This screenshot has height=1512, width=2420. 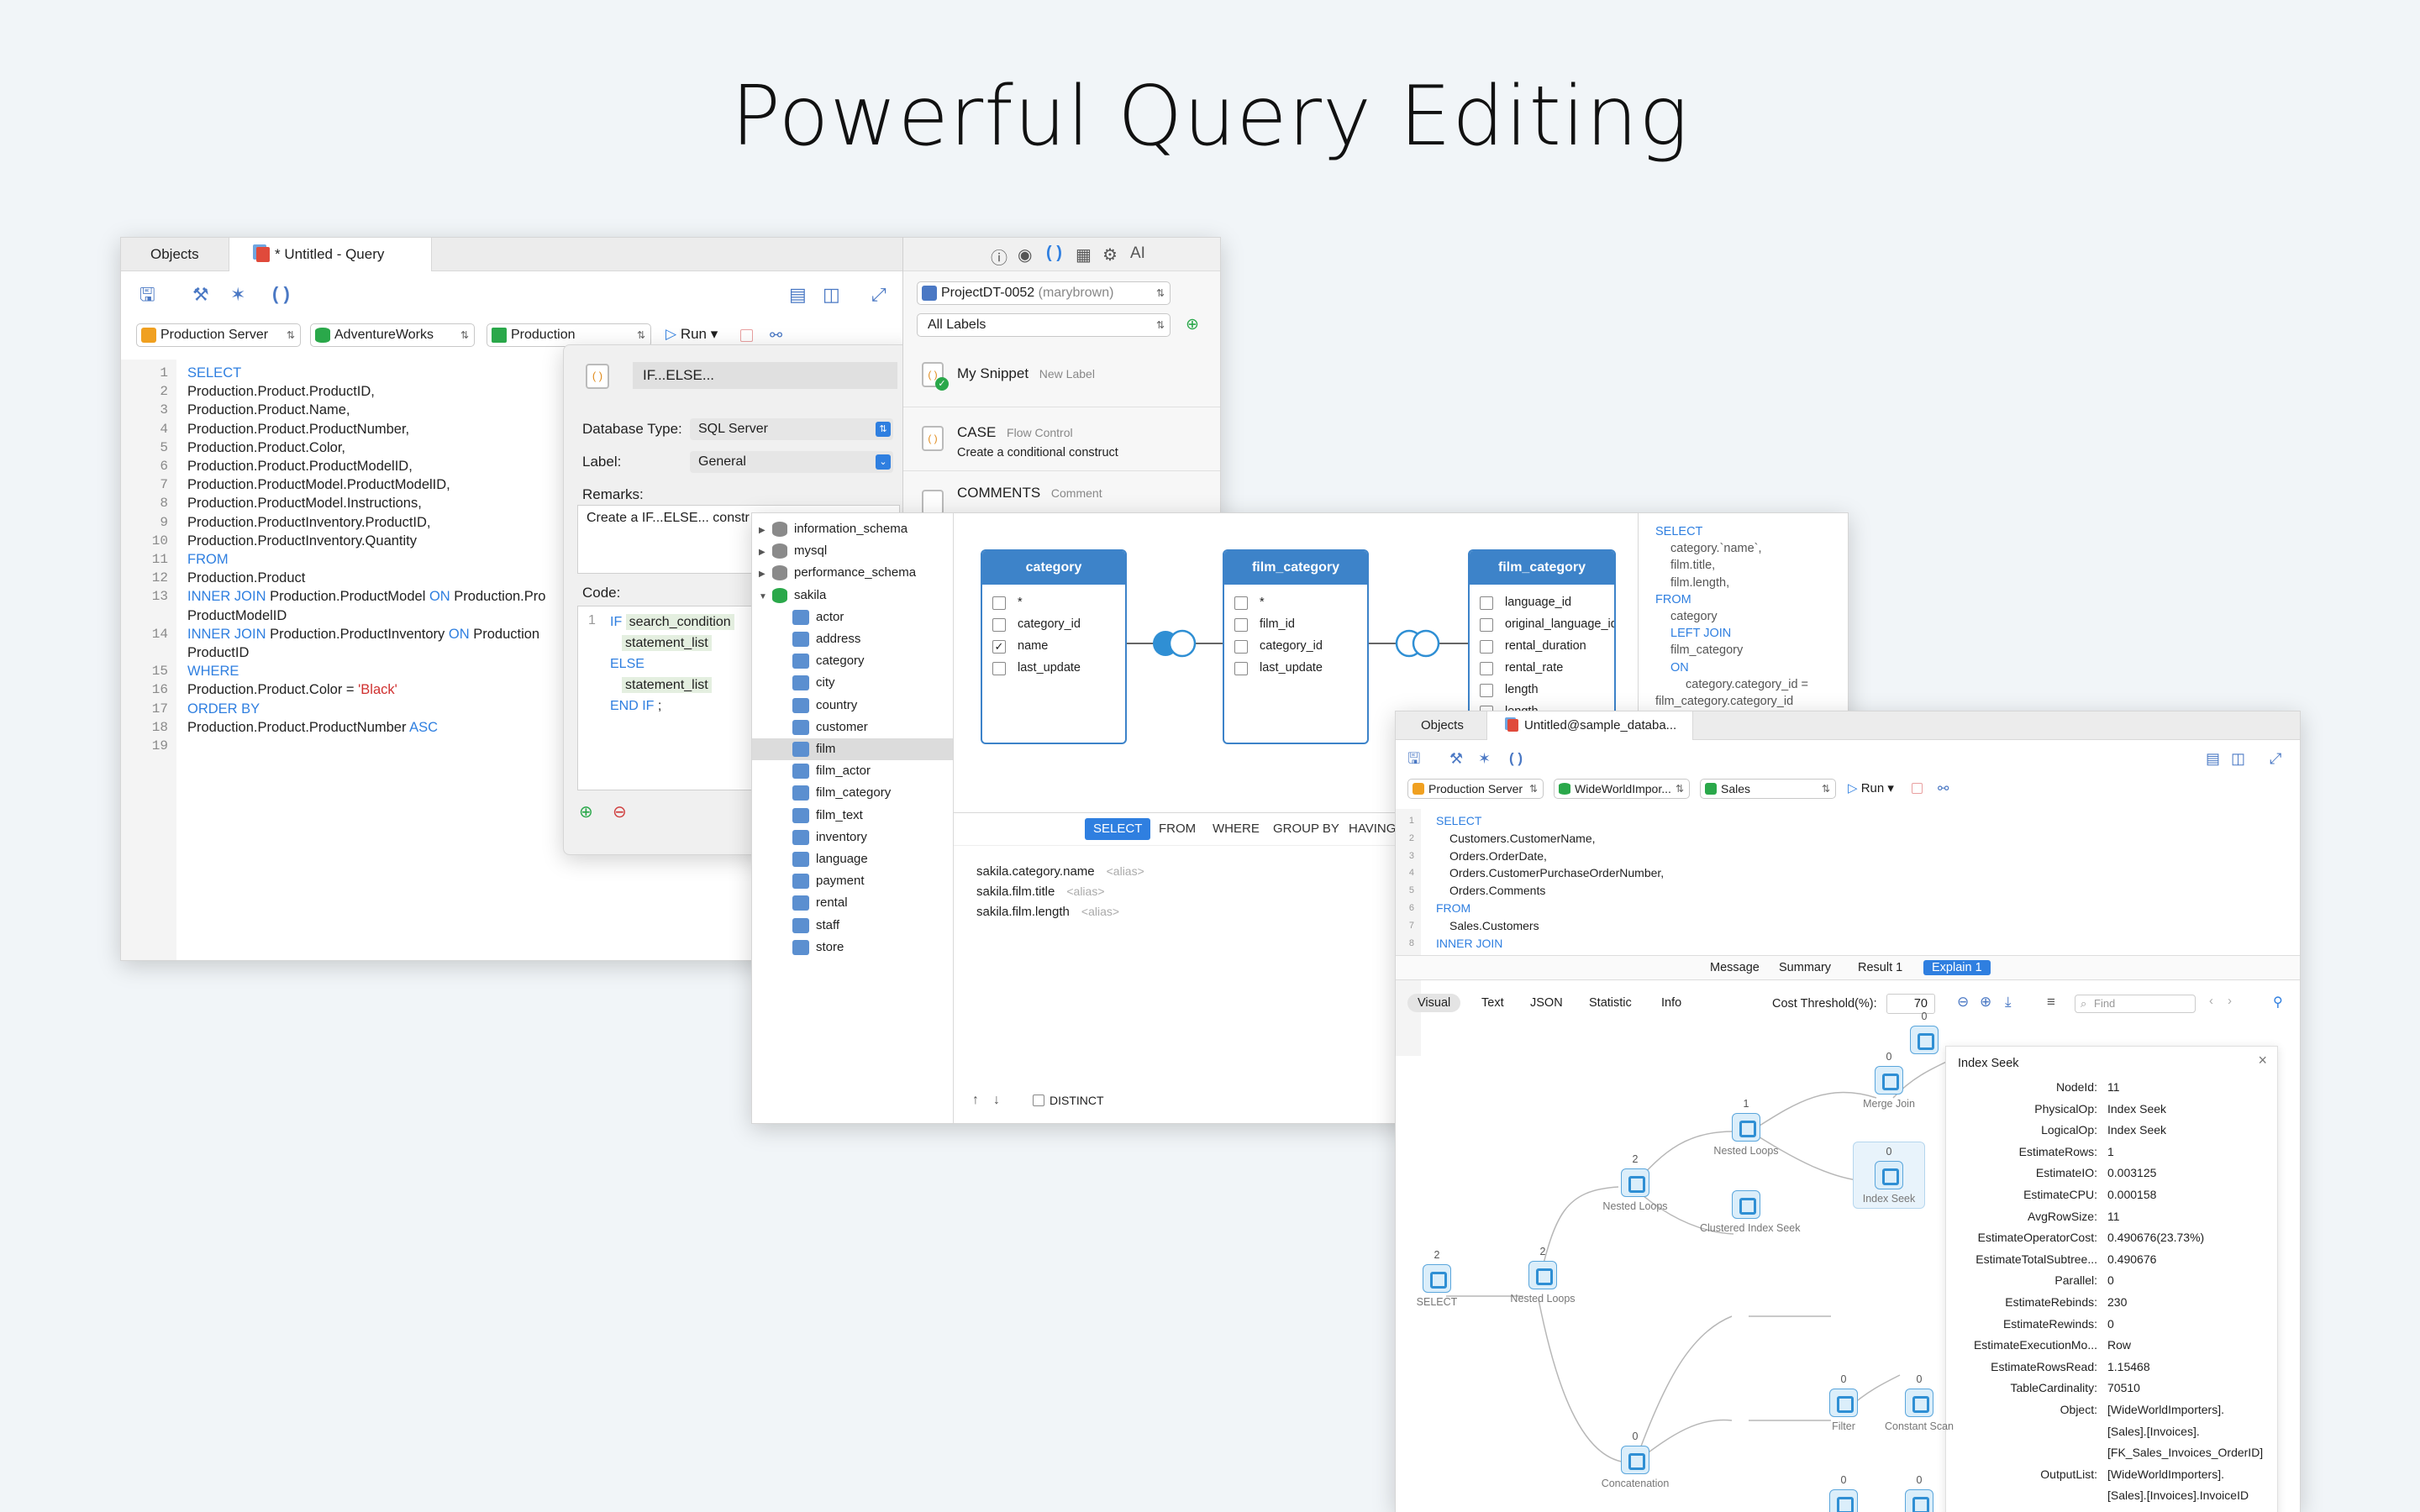 I want to click on database-select: AdventureWorks ⇅, so click(x=392, y=335).